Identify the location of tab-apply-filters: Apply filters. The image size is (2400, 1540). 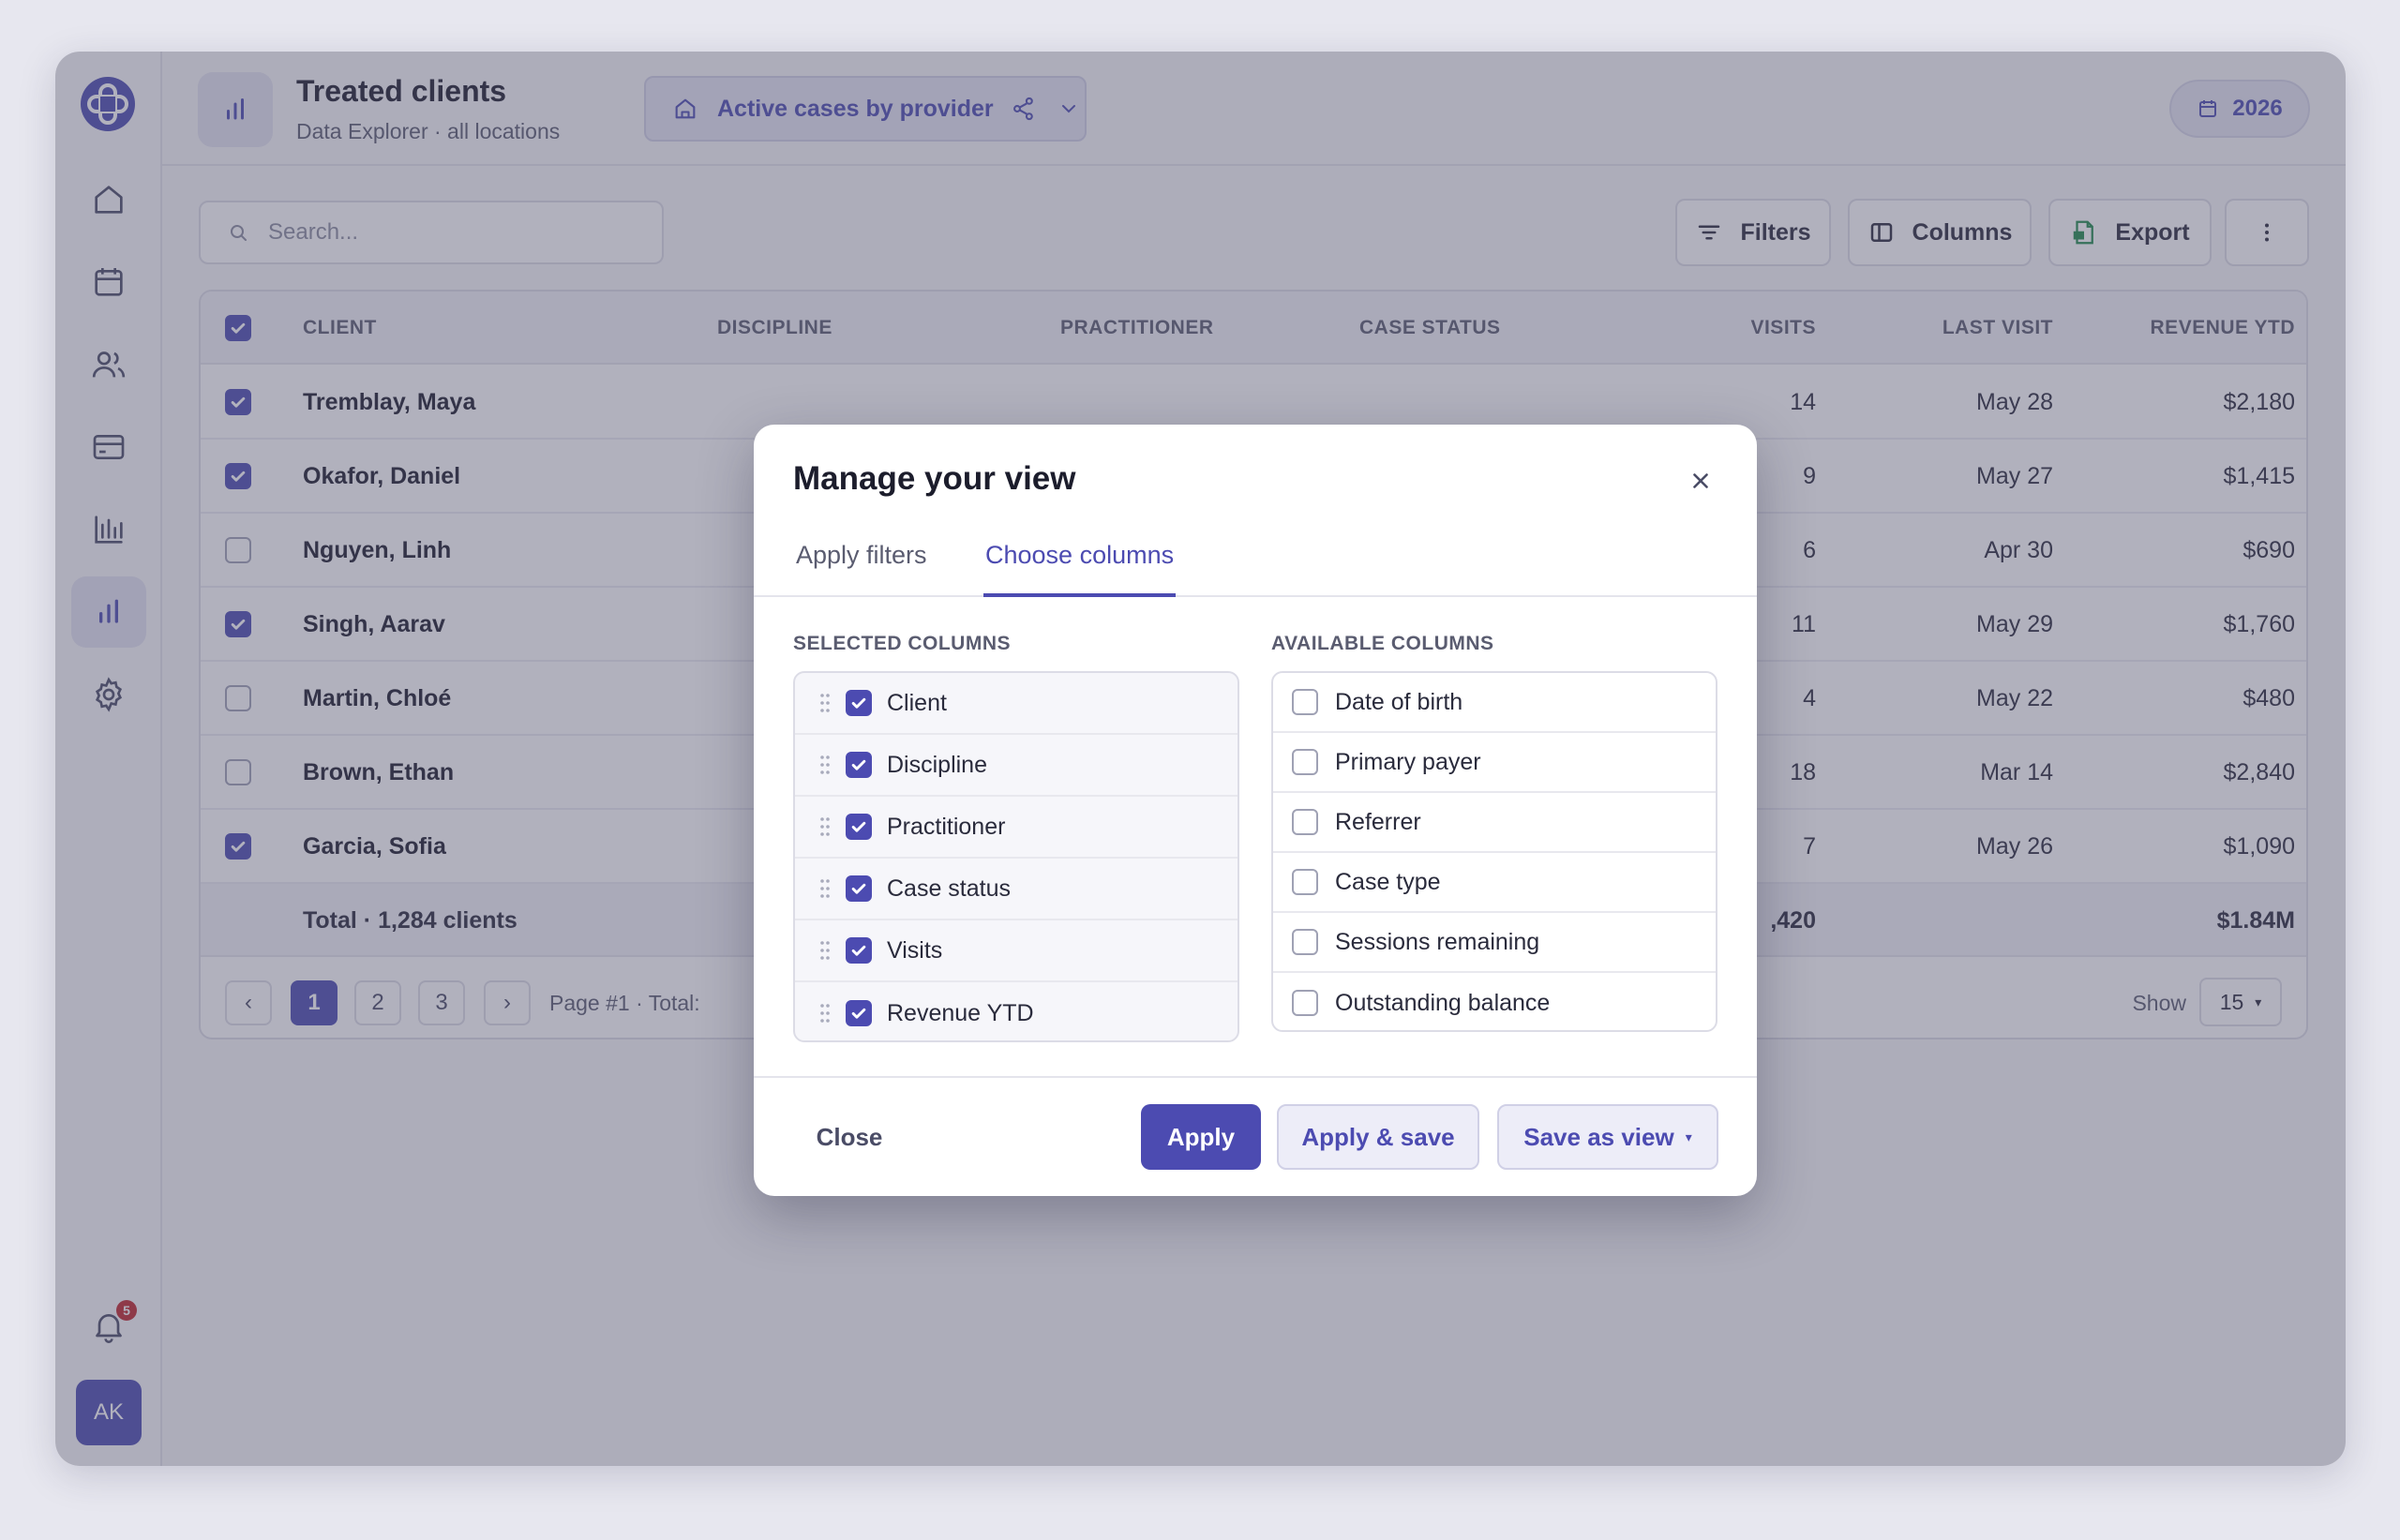
(861, 569).